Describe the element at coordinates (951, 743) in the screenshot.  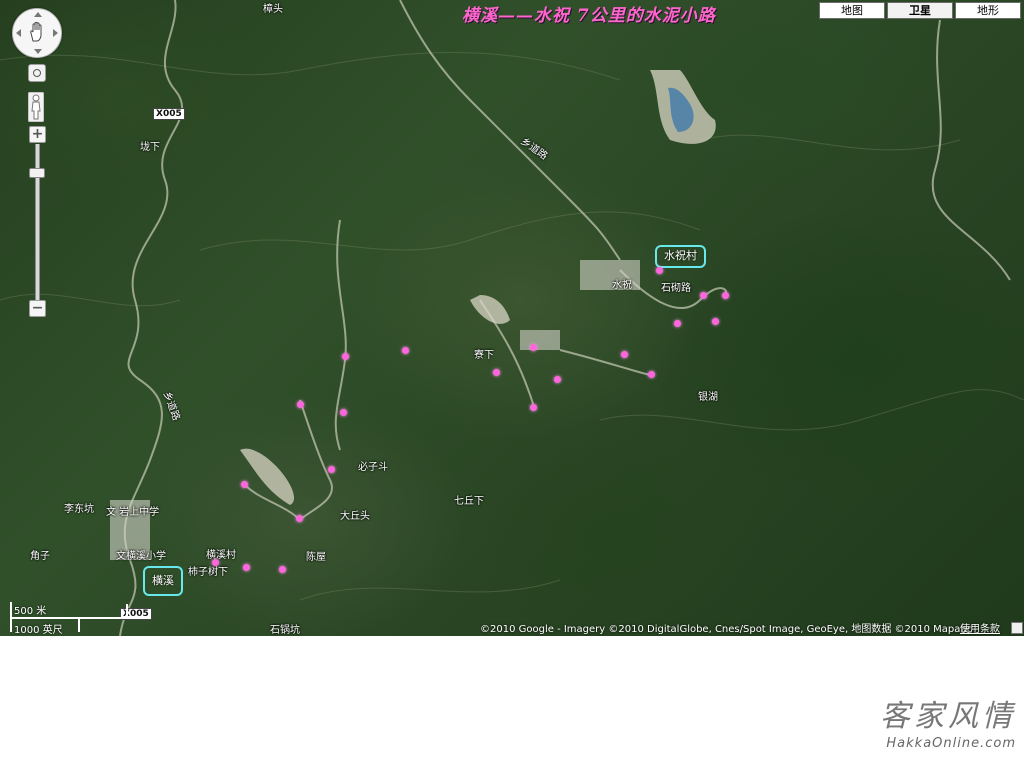
I see `watermark-url: HakkaOnline.com` at that location.